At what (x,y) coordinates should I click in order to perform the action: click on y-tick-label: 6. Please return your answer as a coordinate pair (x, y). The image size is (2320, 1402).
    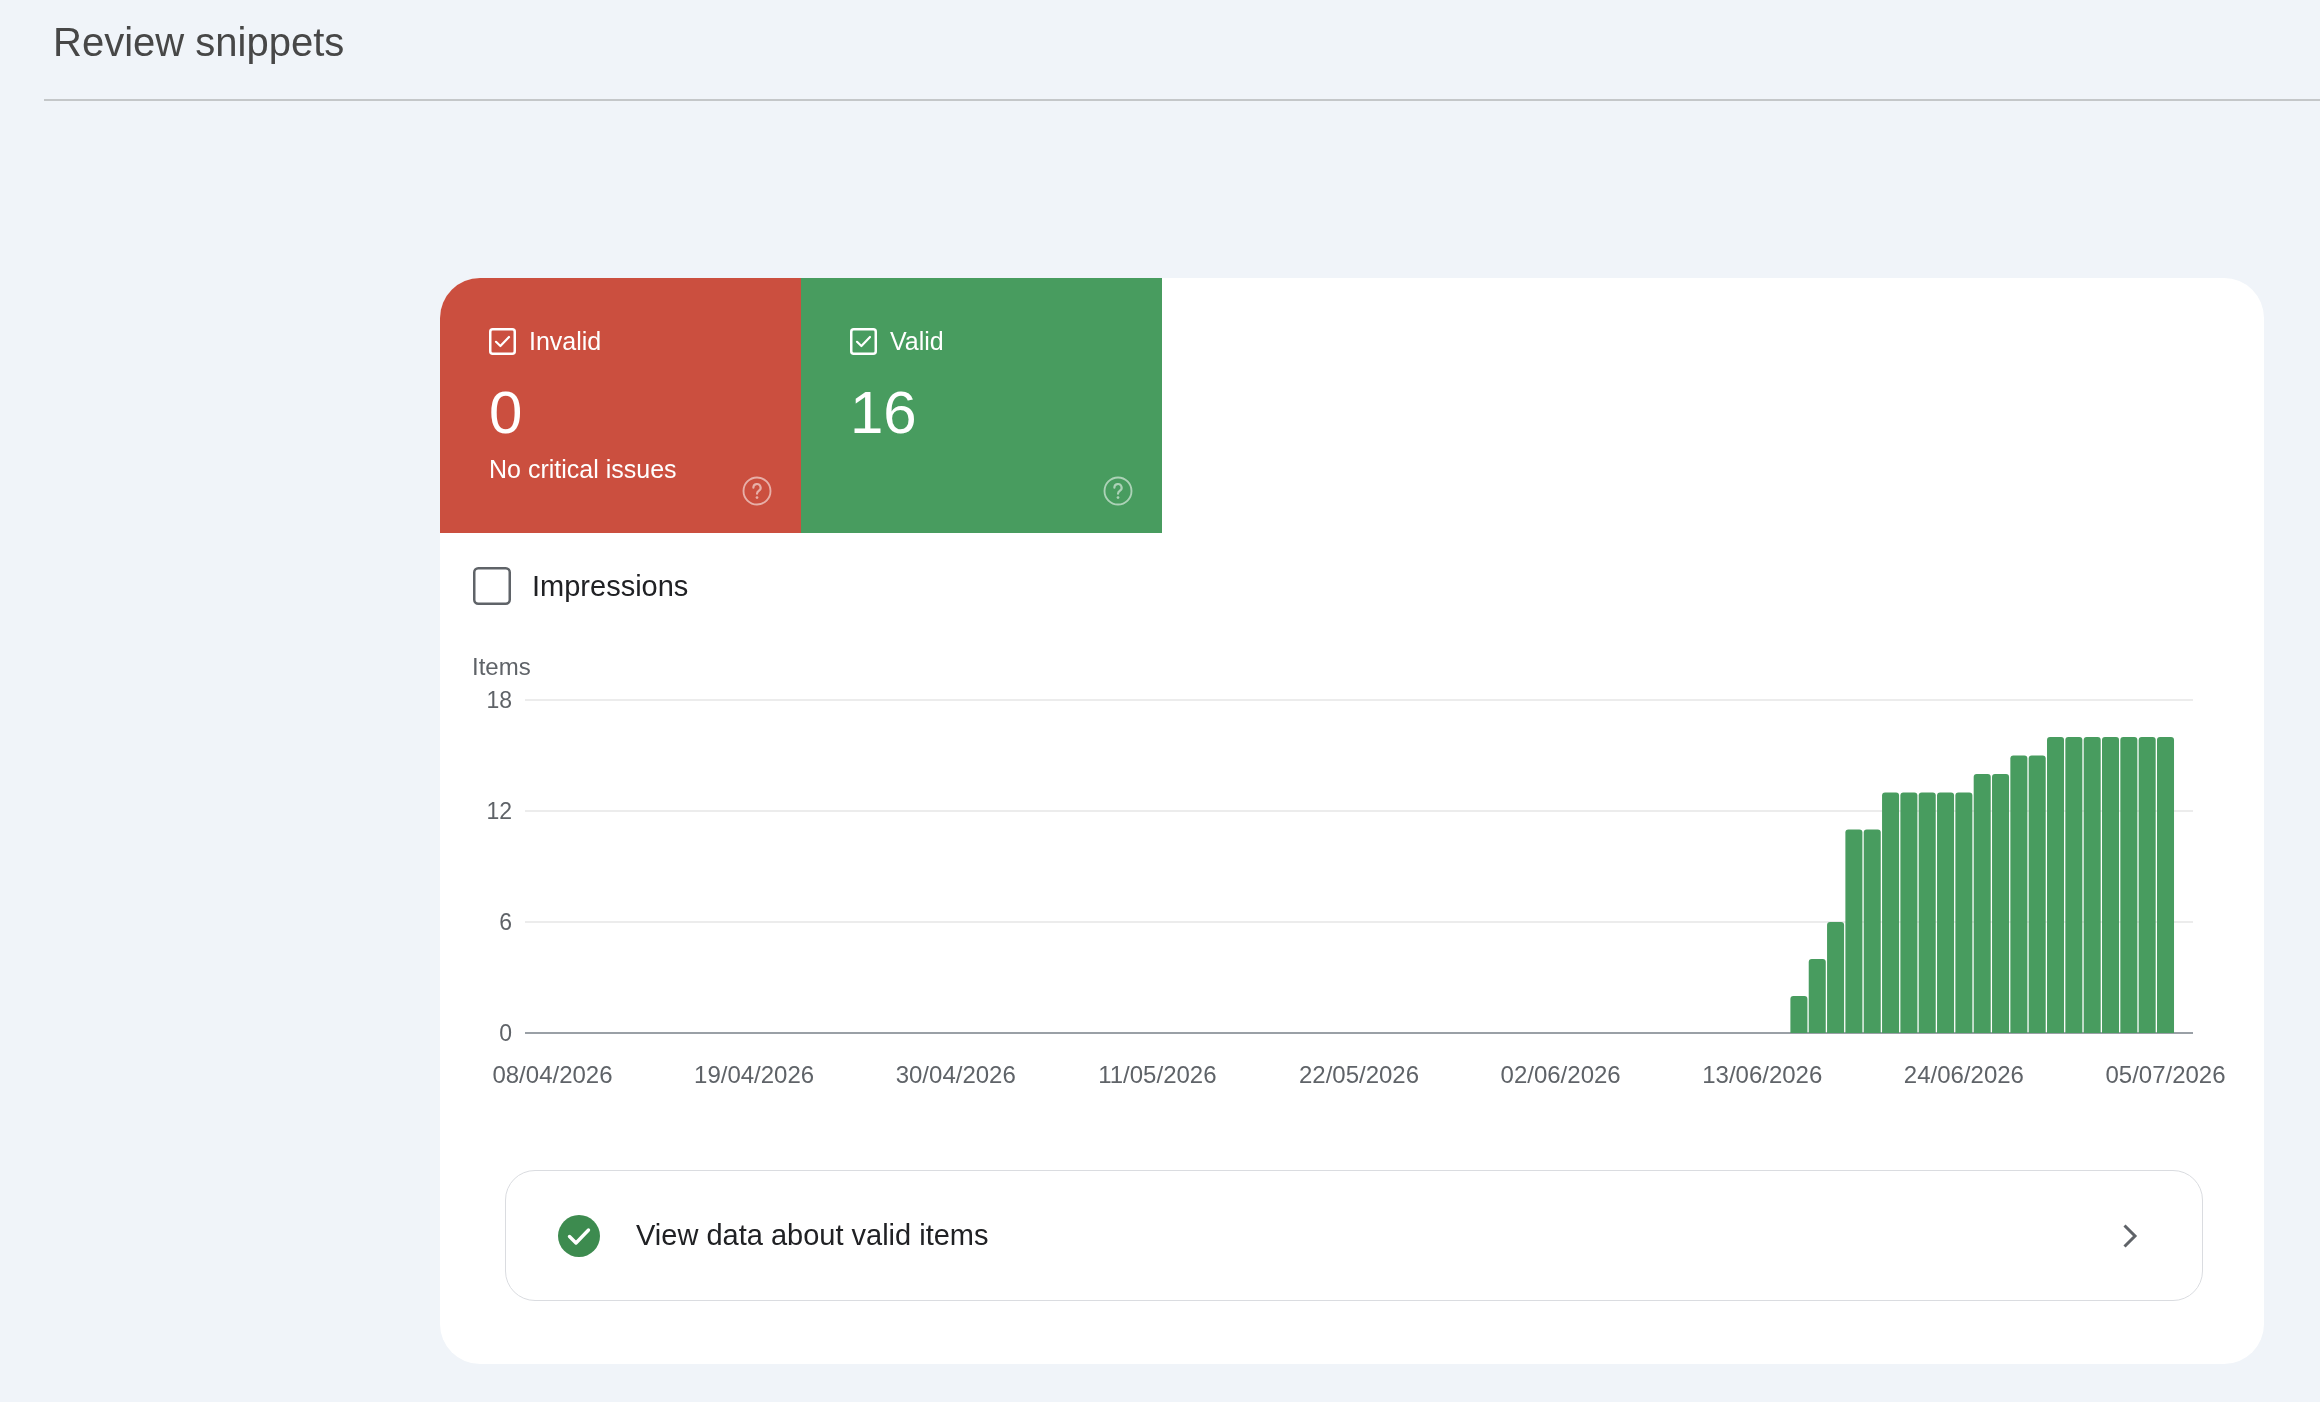
    Looking at the image, I should click on (505, 922).